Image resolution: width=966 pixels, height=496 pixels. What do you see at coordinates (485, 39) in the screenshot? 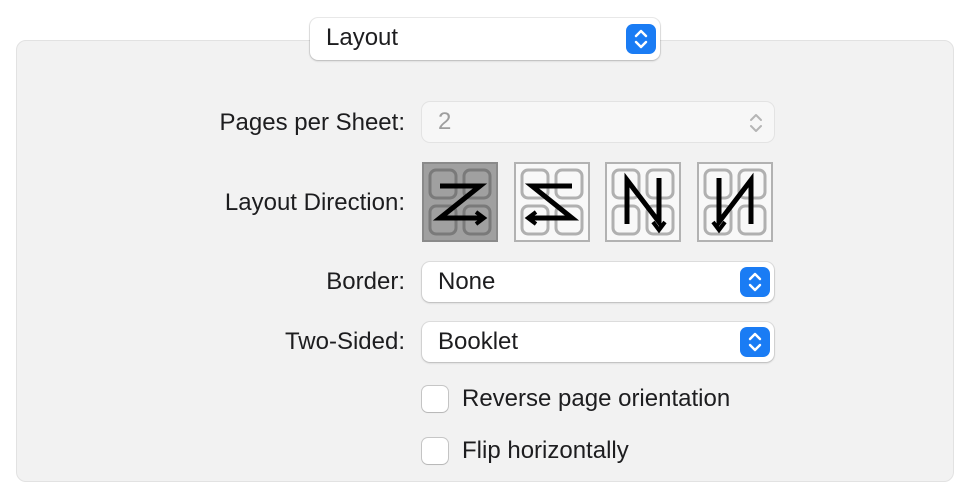
I see `section-popup-menu: Layout` at bounding box center [485, 39].